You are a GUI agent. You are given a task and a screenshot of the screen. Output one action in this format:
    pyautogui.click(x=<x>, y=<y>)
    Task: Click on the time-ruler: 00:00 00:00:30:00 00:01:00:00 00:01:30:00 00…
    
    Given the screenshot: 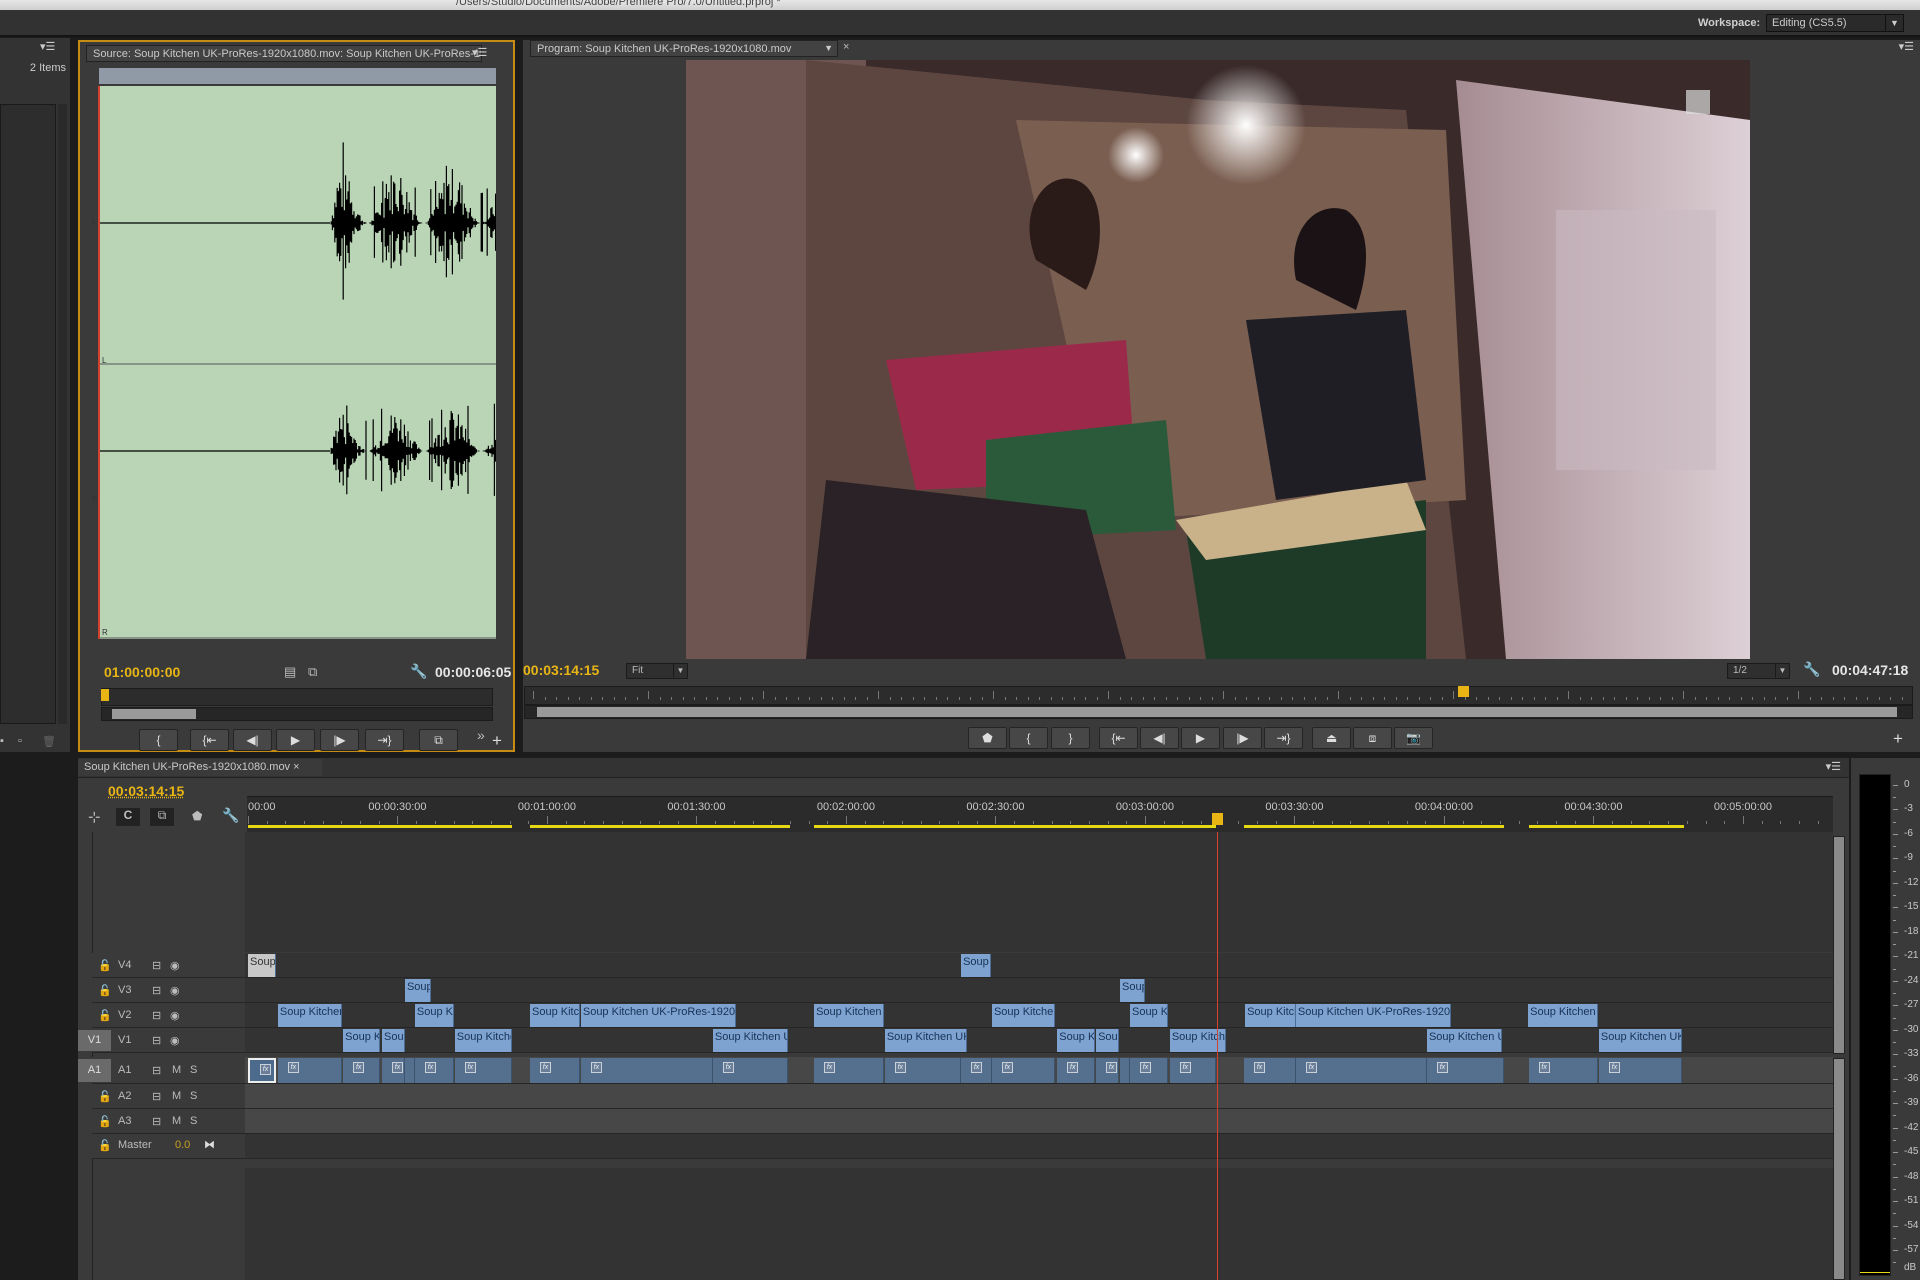 What is the action you would take?
    pyautogui.click(x=1040, y=814)
    